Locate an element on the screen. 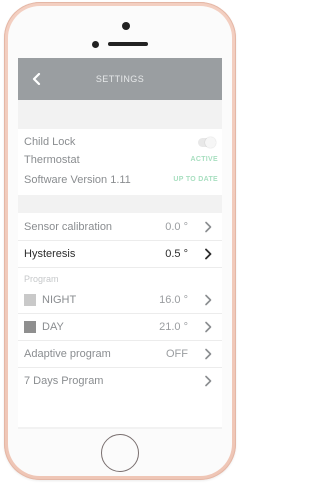 The height and width of the screenshot is (483, 320). toggle-knob is located at coordinates (210, 142).